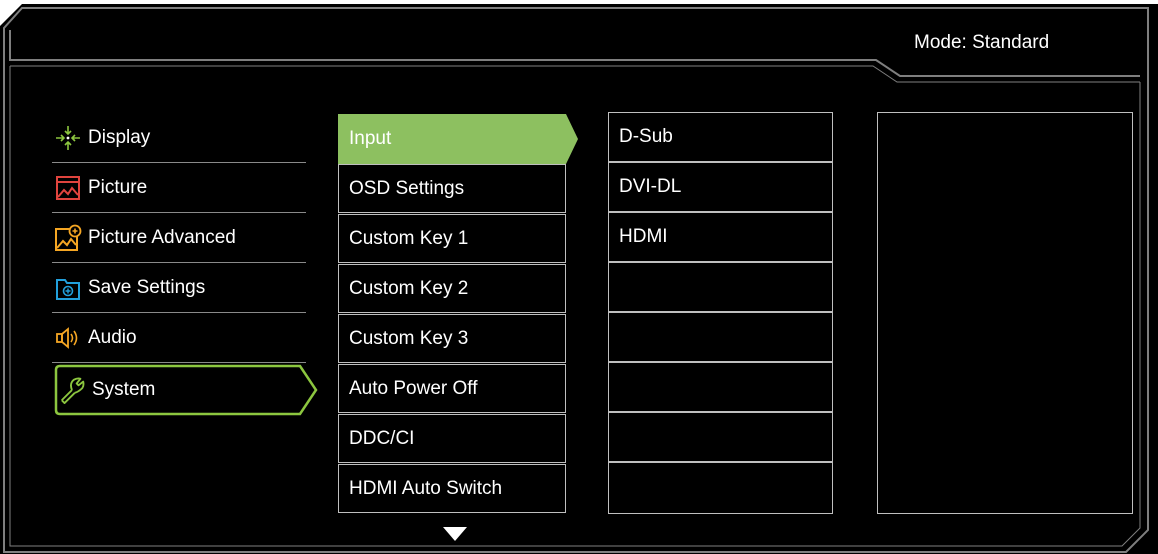 This screenshot has width=1158, height=554. What do you see at coordinates (162, 237) in the screenshot?
I see `menu-item-label: Picture Advanced` at bounding box center [162, 237].